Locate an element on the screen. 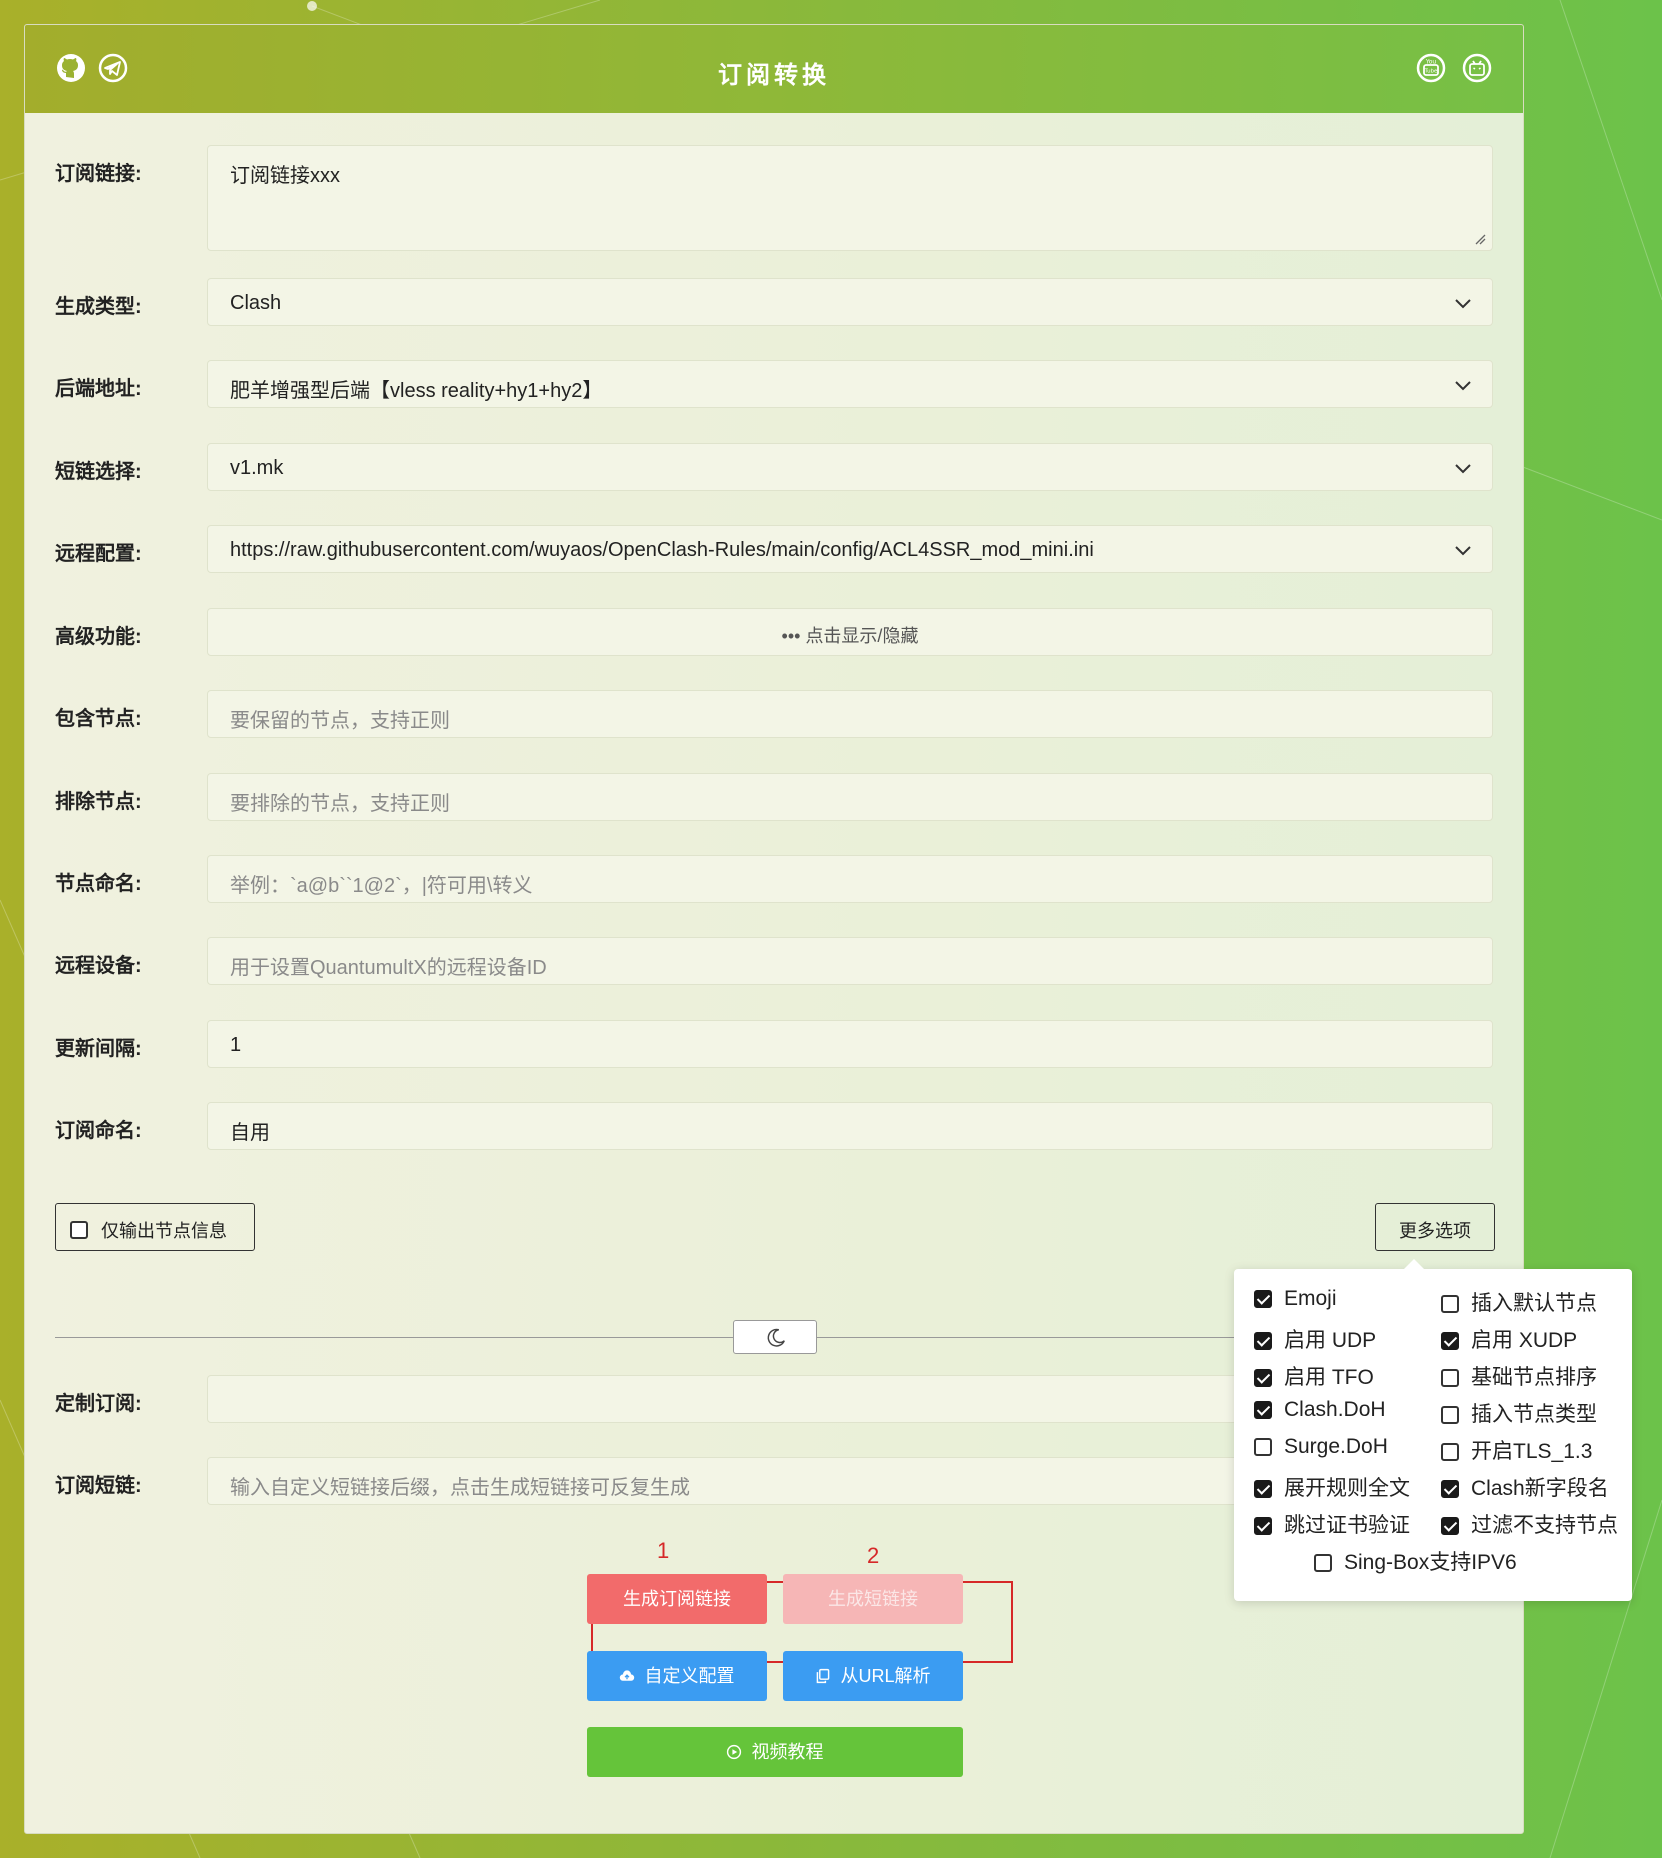 The image size is (1662, 1858). parse-url-label: 从URL解析 is located at coordinates (885, 1676).